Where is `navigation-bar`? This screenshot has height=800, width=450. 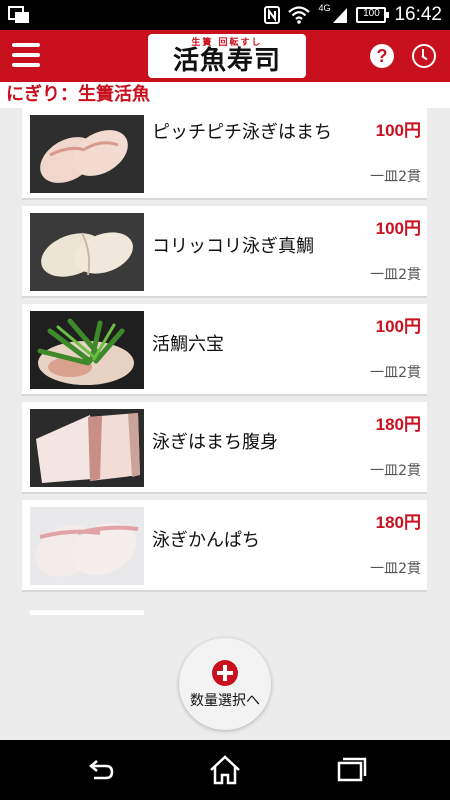 navigation-bar is located at coordinates (225, 770).